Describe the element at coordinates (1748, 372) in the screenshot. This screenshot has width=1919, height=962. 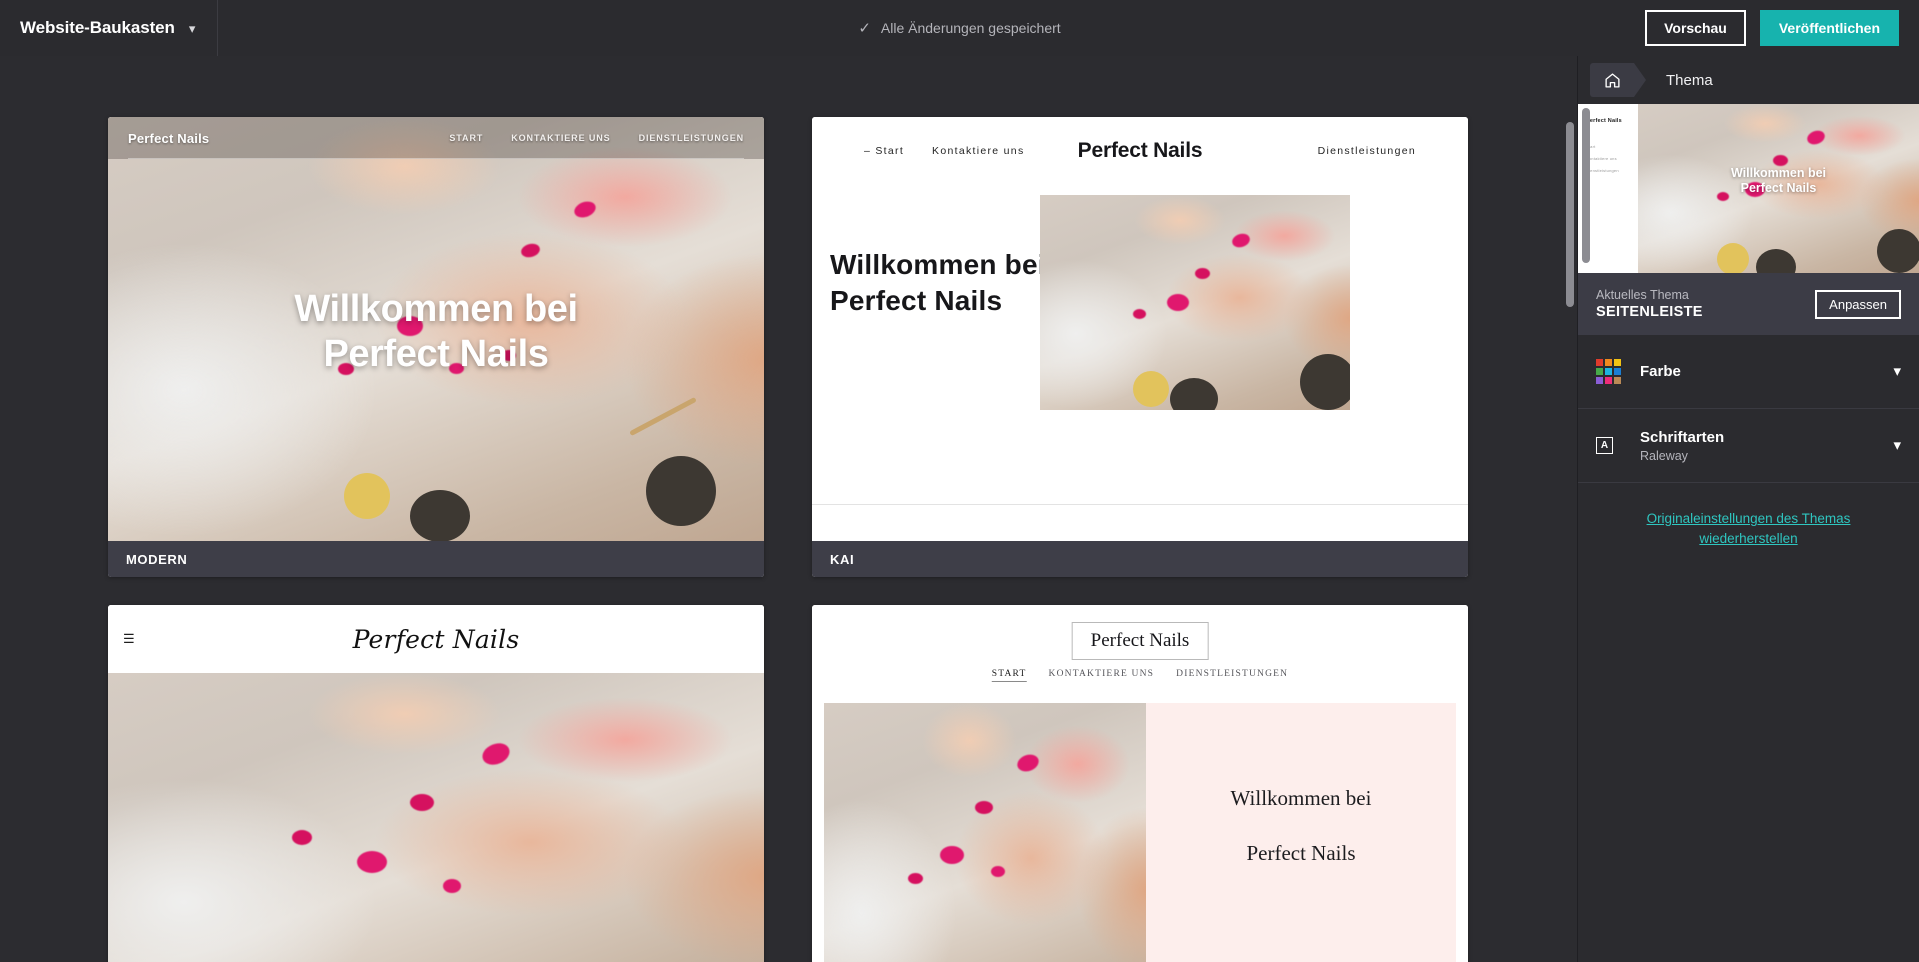
I see `accordion-row-color: Farbe ▾` at that location.